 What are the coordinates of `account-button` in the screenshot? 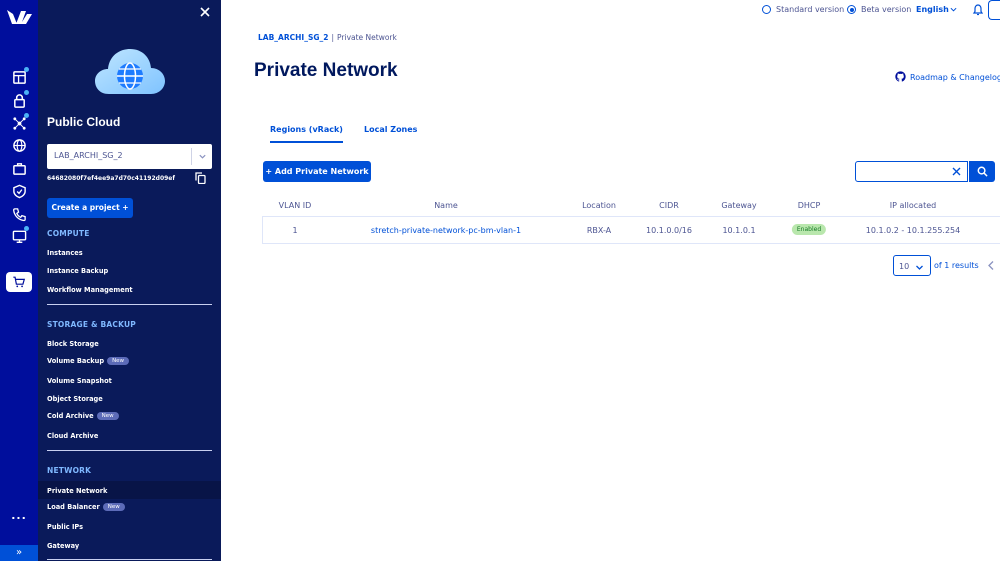 It's located at (994, 10).